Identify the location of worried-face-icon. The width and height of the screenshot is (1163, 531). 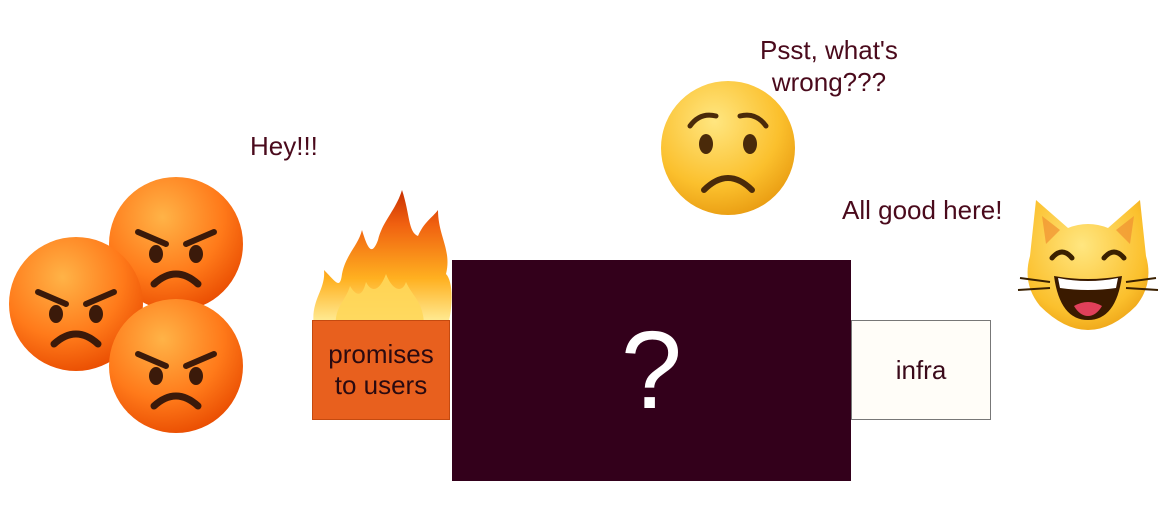
(728, 148).